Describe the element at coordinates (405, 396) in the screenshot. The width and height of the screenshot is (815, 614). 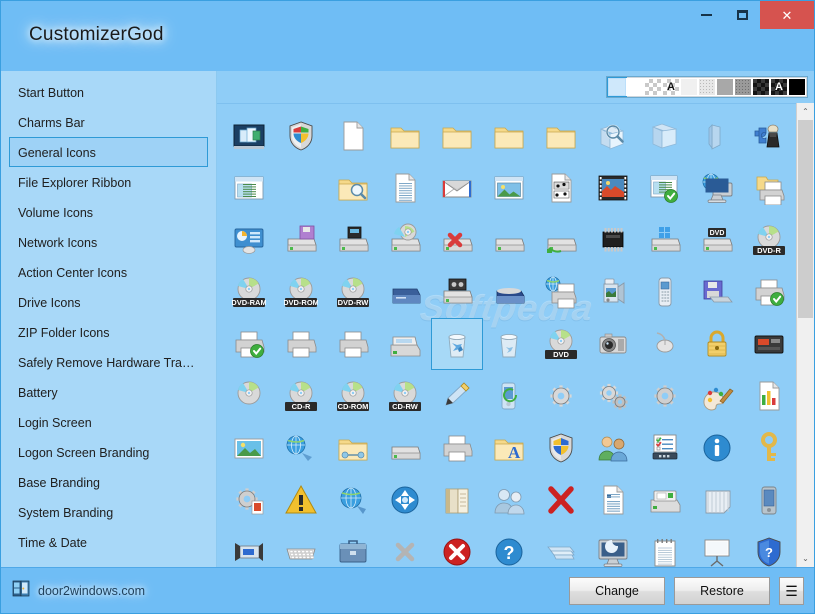
I see `cd-rw-disc-icon: CD-RW` at that location.